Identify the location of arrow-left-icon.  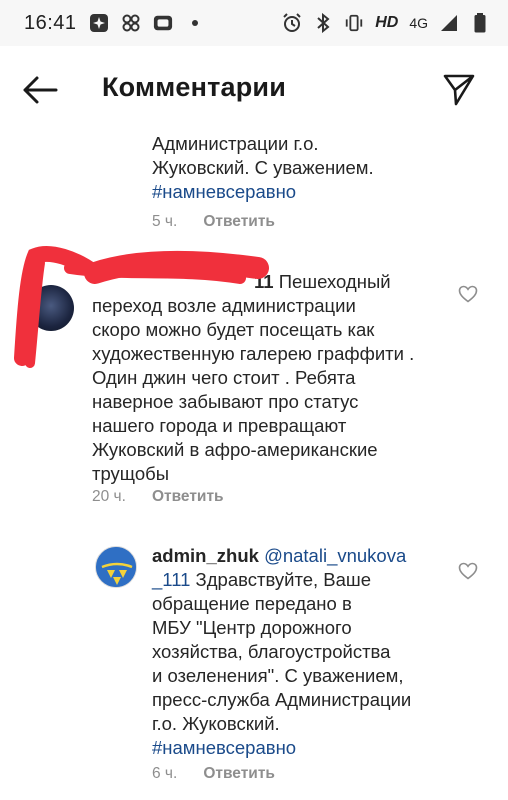
(40, 90).